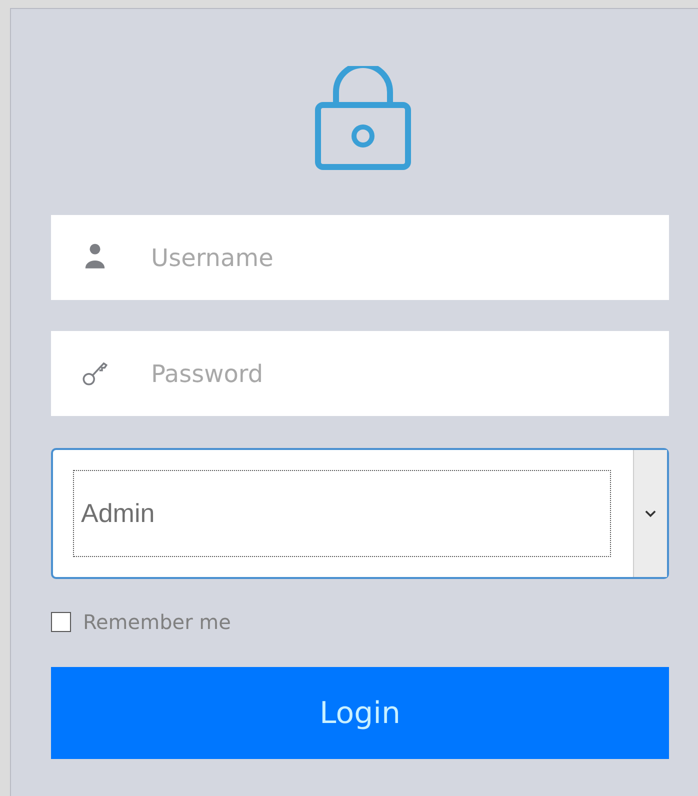 The image size is (698, 796). Describe the element at coordinates (157, 622) in the screenshot. I see `remember-label: Remember me` at that location.